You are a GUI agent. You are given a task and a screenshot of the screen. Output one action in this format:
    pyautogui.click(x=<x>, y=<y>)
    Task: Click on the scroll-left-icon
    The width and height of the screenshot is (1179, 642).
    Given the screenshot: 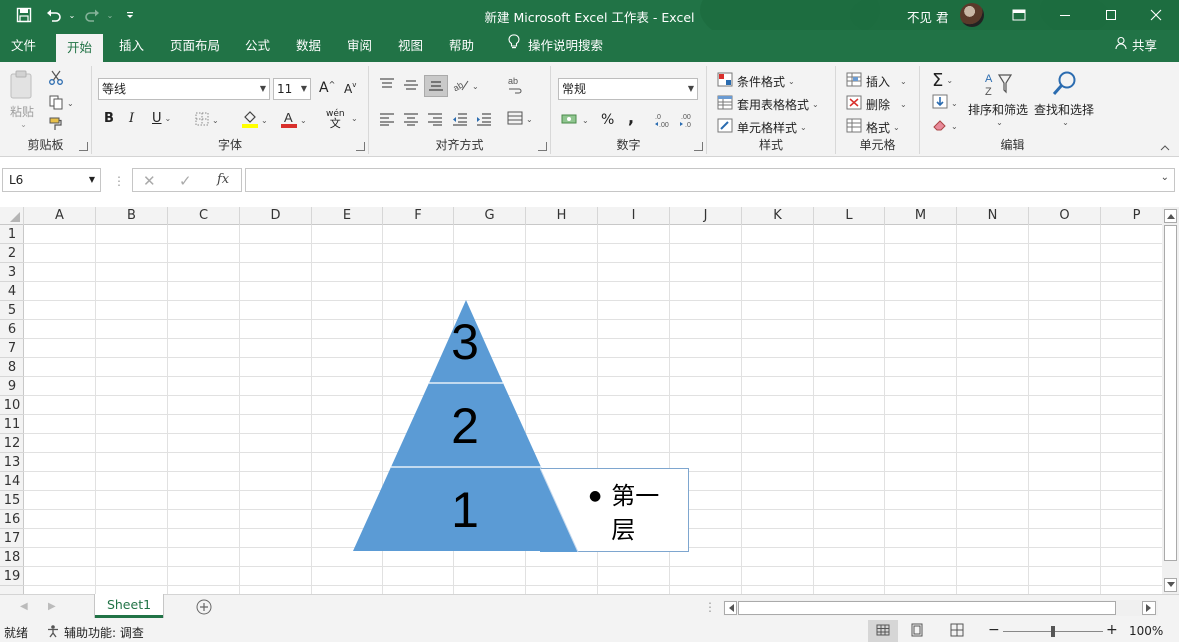 What is the action you would take?
    pyautogui.click(x=730, y=608)
    